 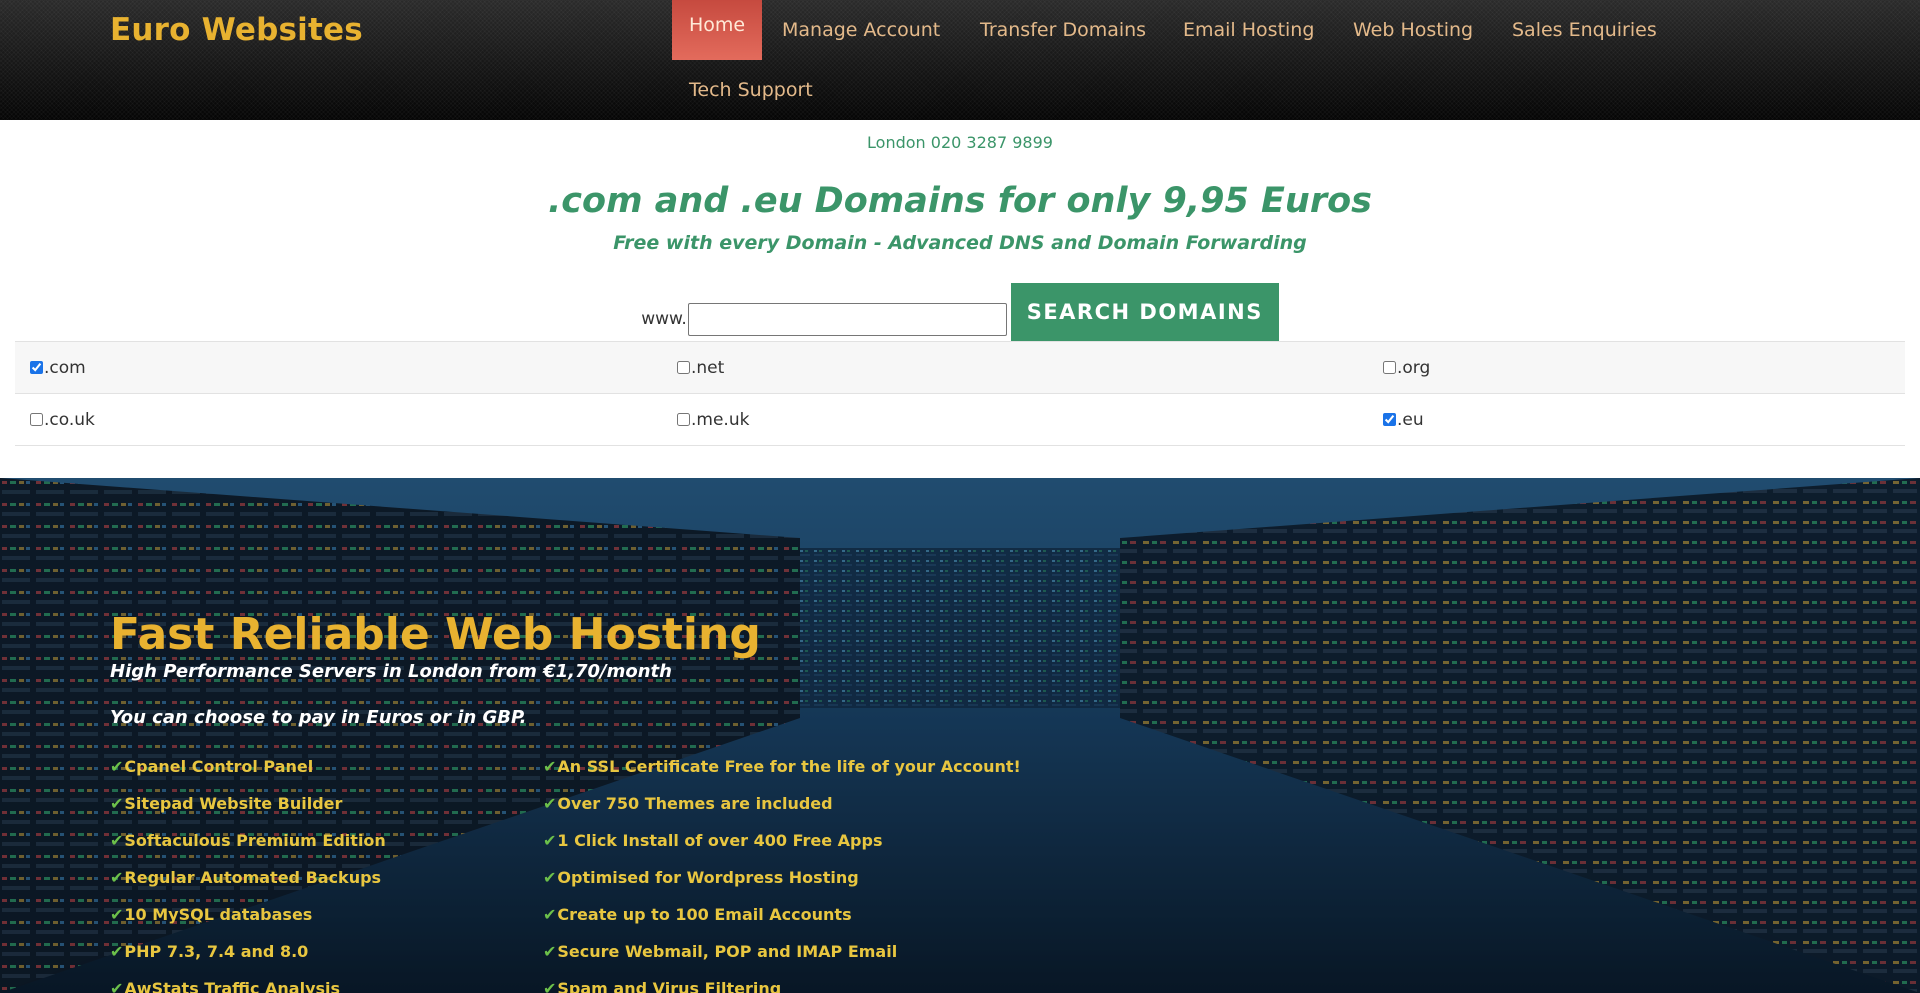 I want to click on list-item: ✔ AwStats Traffic Analysis, so click(x=248, y=981).